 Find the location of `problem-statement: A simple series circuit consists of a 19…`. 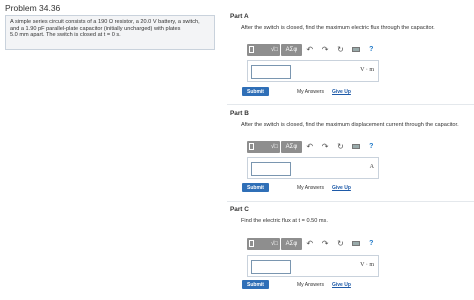

problem-statement: A simple series circuit consists of a 19… is located at coordinates (110, 32).